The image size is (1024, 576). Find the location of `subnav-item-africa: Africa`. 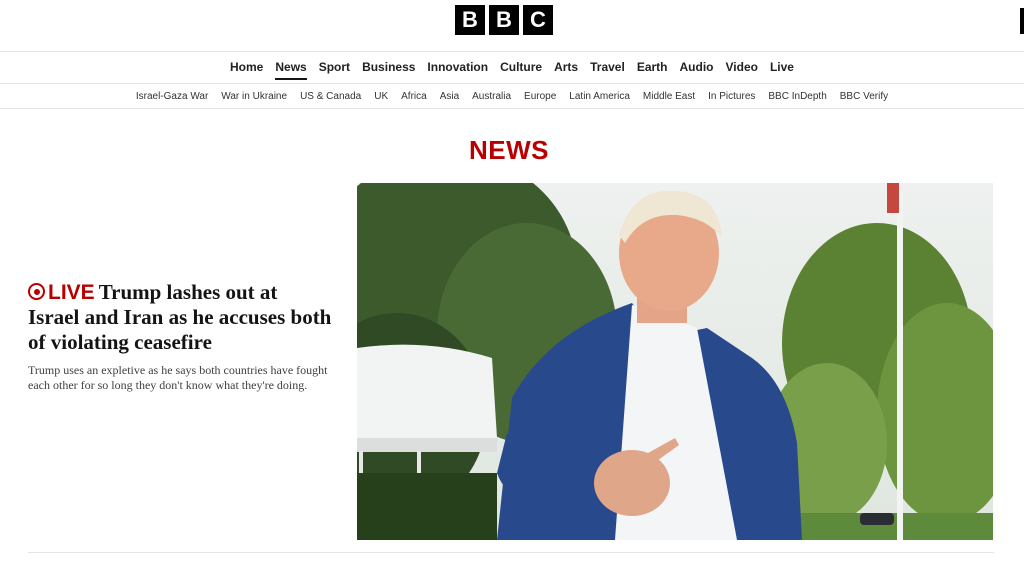

subnav-item-africa: Africa is located at coordinates (414, 96).